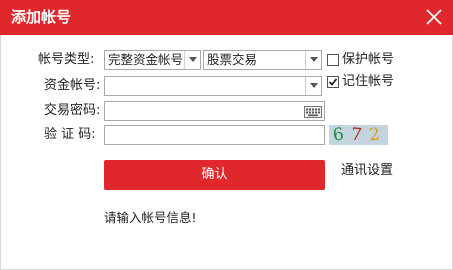  I want to click on keyboard-icon, so click(313, 112).